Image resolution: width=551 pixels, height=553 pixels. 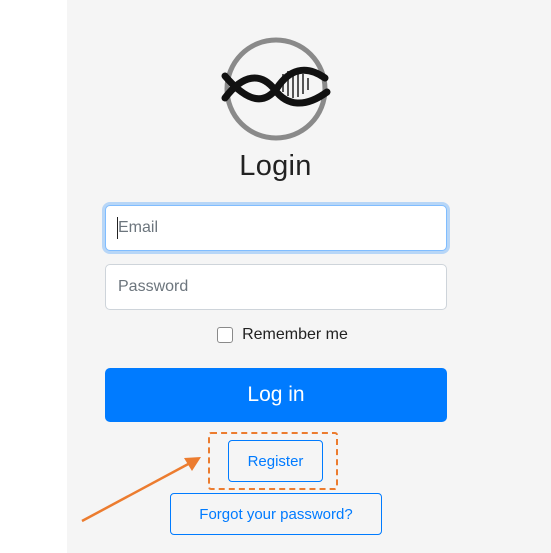 I want to click on remember-me-label: Remember me, so click(x=295, y=335).